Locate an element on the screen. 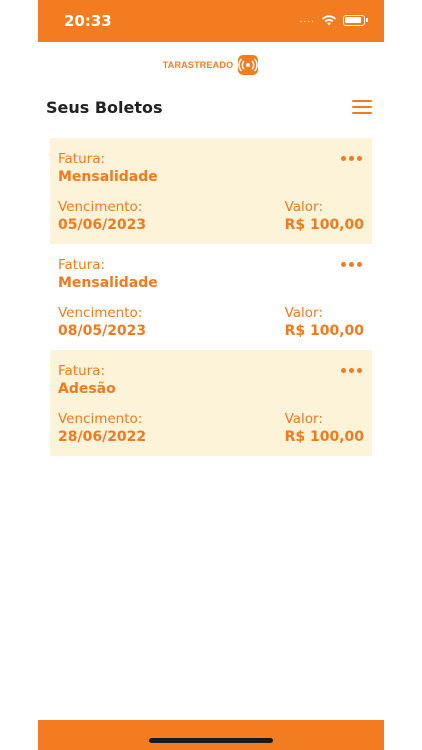  brand-signal-icon is located at coordinates (248, 65).